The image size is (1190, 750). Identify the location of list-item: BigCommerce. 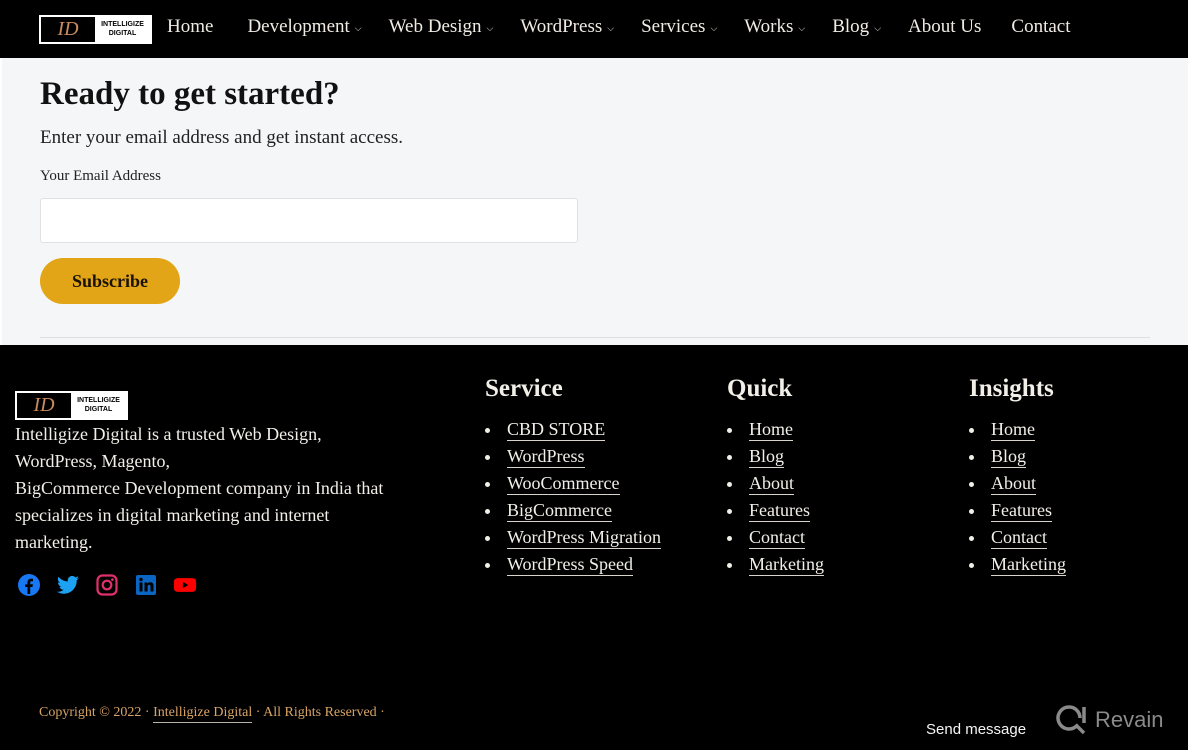
(573, 513).